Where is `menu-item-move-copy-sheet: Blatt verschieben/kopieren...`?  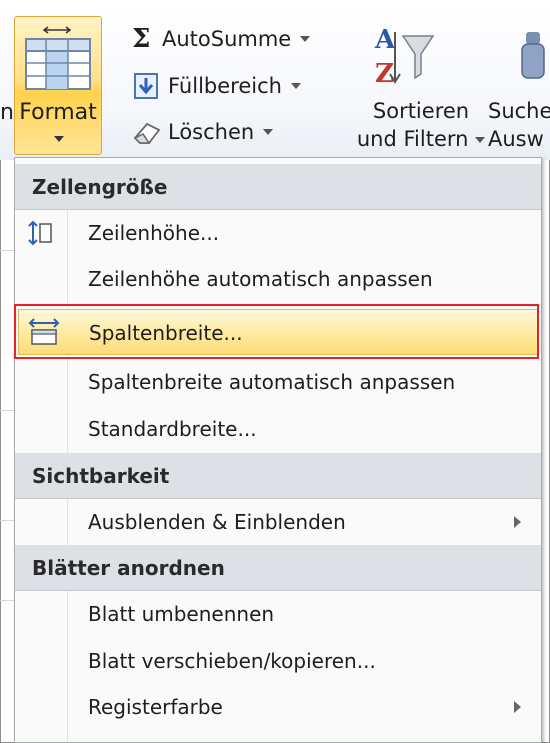 menu-item-move-copy-sheet: Blatt verschieben/kopieren... is located at coordinates (278, 661).